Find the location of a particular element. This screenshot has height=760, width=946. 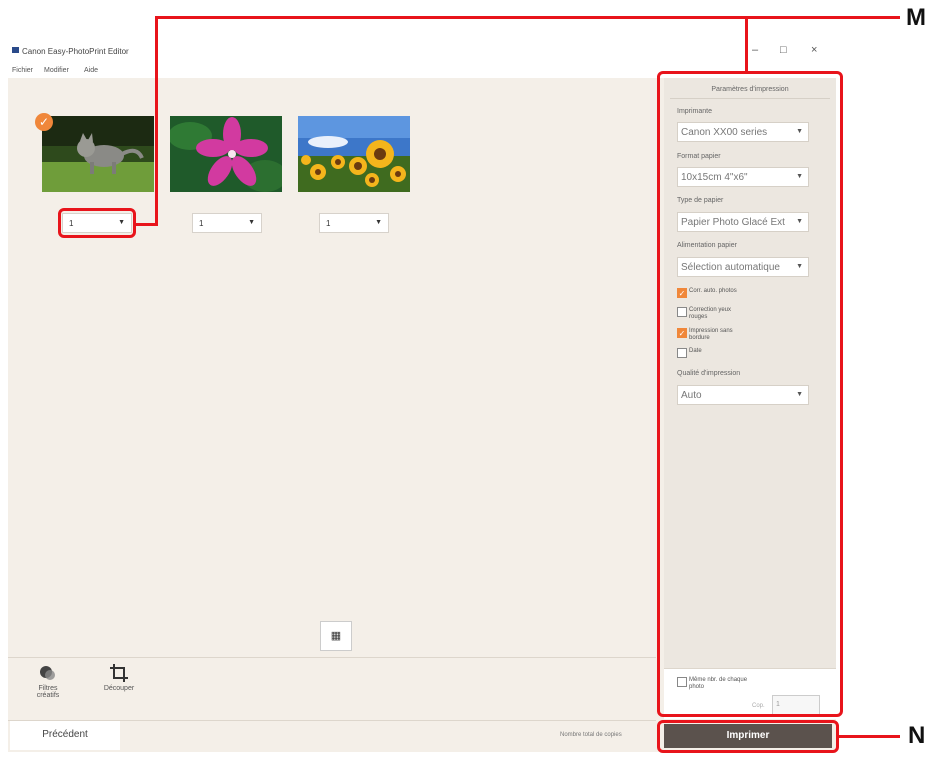

copies-select-photo-2: 1 ▼ is located at coordinates (227, 223).